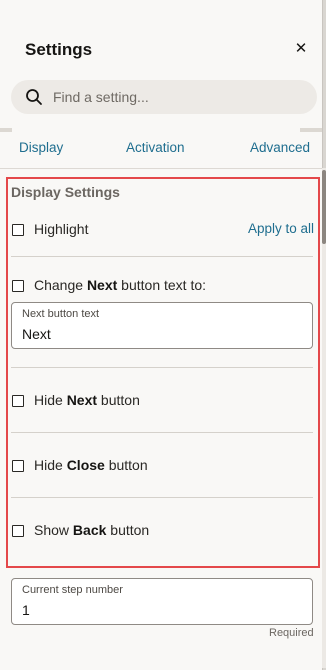 The image size is (326, 670). What do you see at coordinates (162, 601) in the screenshot?
I see `current-step-number-field: Current step number 1` at bounding box center [162, 601].